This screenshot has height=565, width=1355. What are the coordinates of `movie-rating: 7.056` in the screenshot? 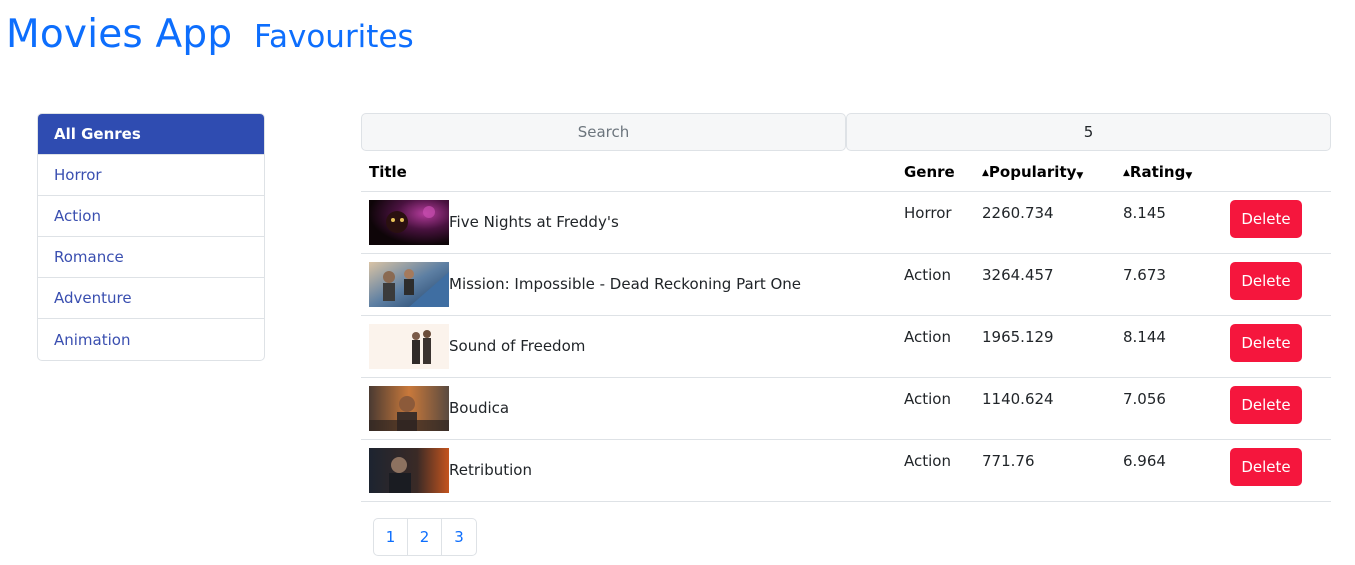 It's located at (1144, 399).